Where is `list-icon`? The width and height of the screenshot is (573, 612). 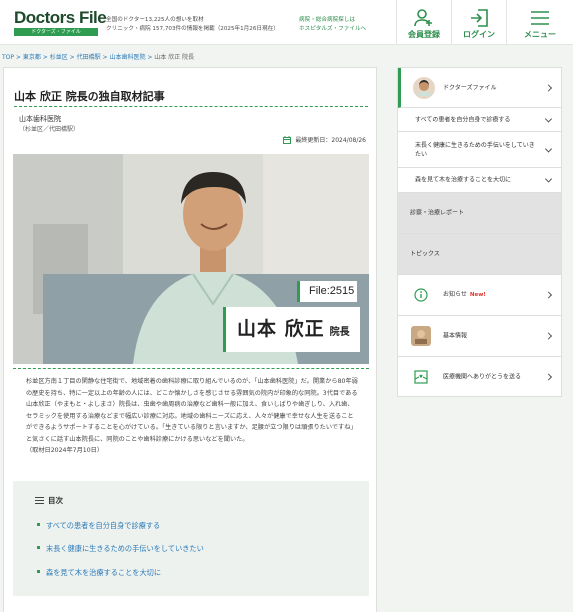 list-icon is located at coordinates (39, 500).